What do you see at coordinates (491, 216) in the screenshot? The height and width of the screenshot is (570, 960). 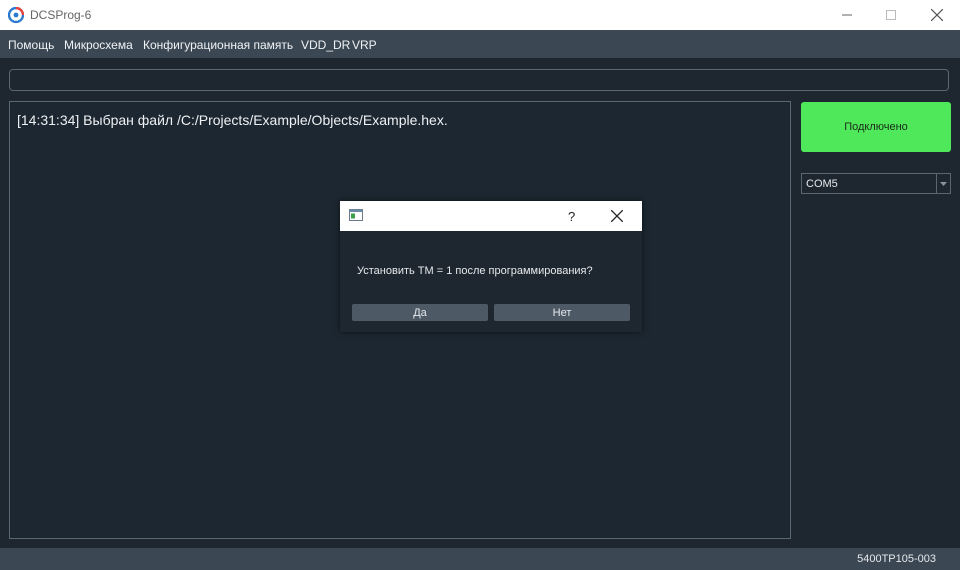 I see `dialog-title-bar: ?` at bounding box center [491, 216].